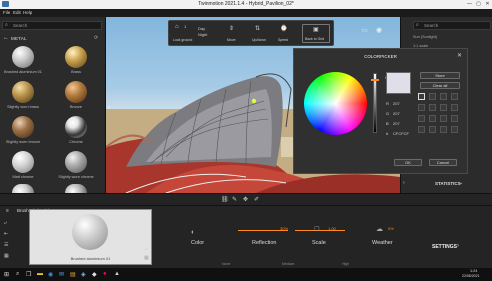  Describe the element at coordinates (105, 274) in the screenshot. I see `app-icon: ●` at that location.